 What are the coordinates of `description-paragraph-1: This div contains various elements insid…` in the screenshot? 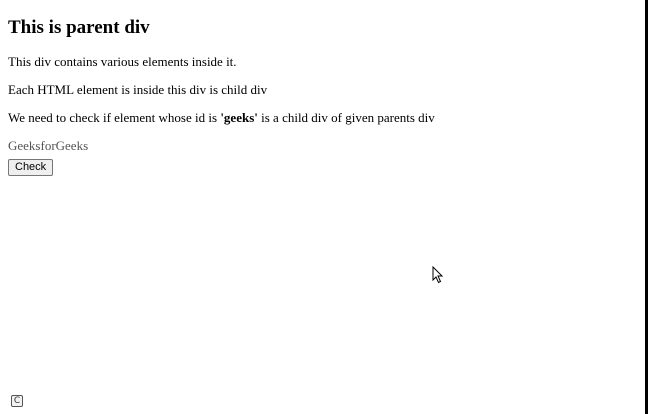 It's located at (122, 61).